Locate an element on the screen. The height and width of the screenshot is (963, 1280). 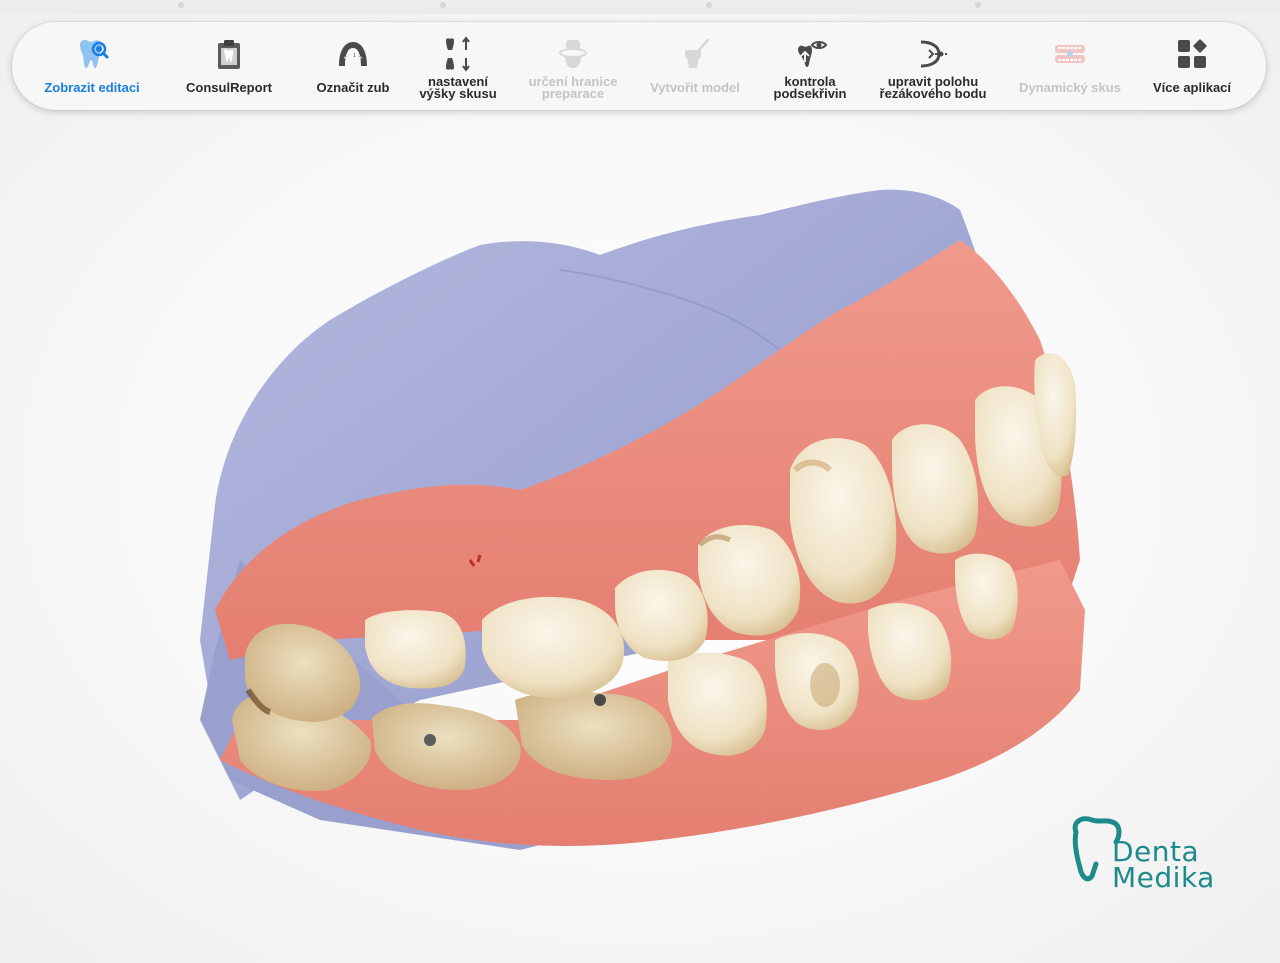
incisal-point-icon is located at coordinates (933, 54).